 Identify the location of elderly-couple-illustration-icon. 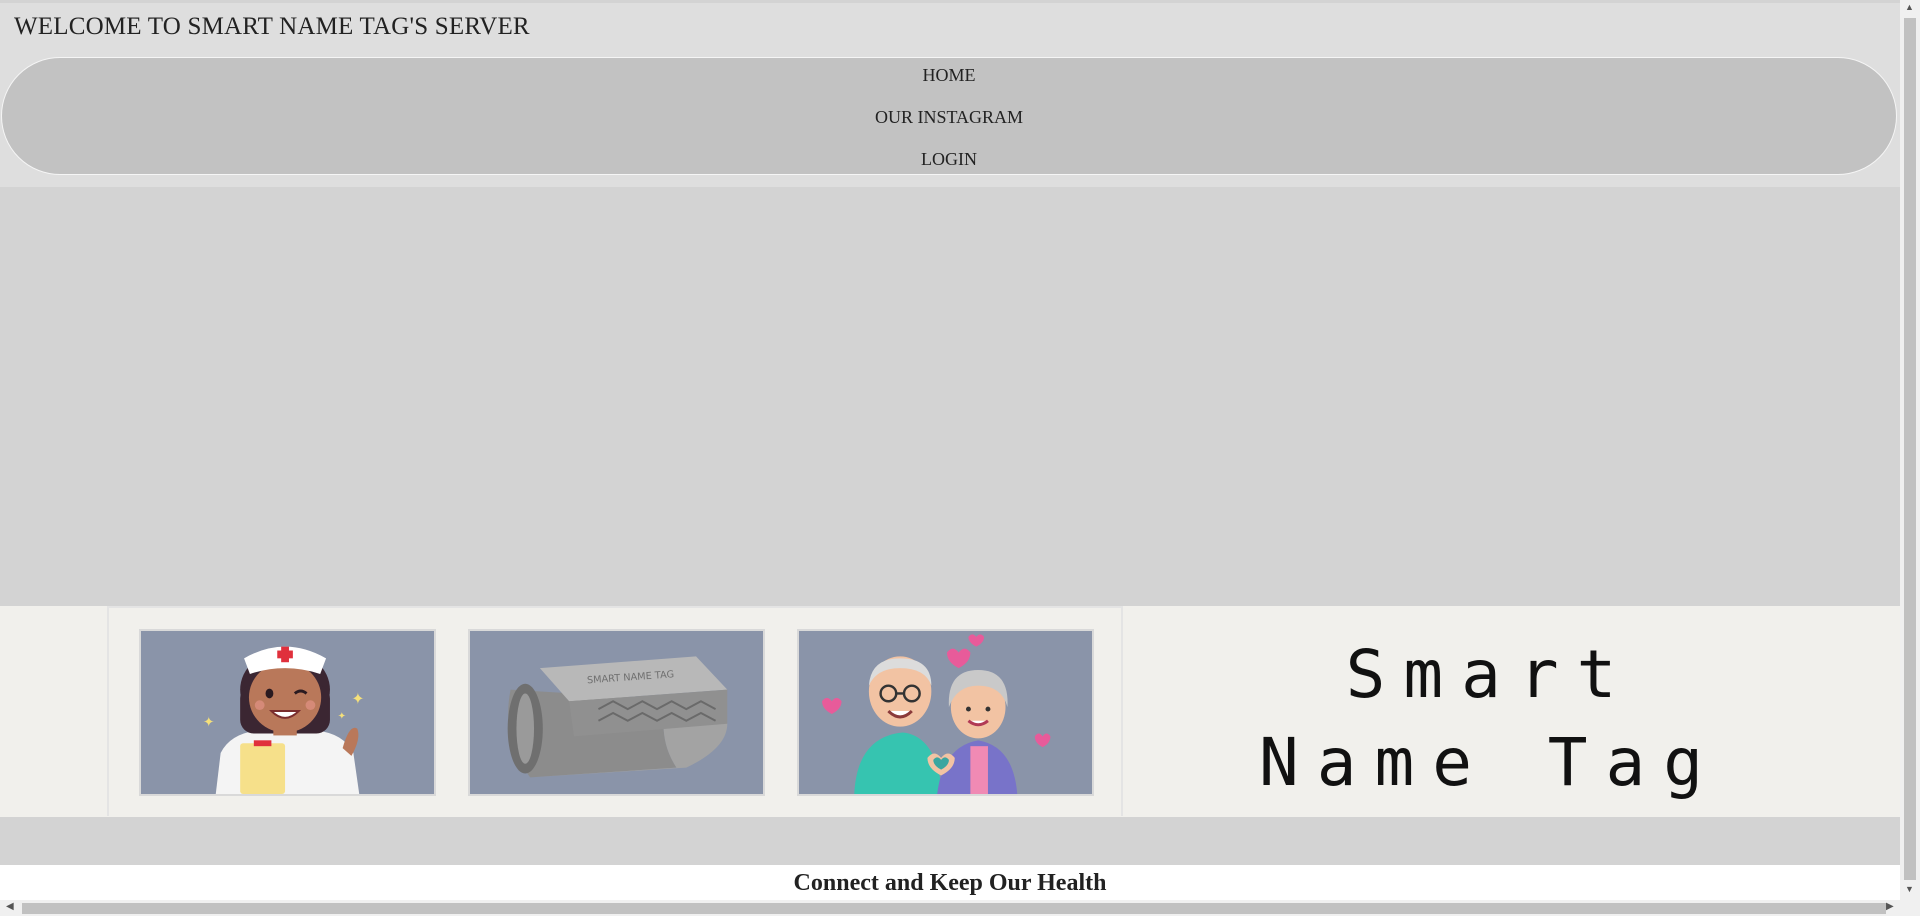
(945, 712).